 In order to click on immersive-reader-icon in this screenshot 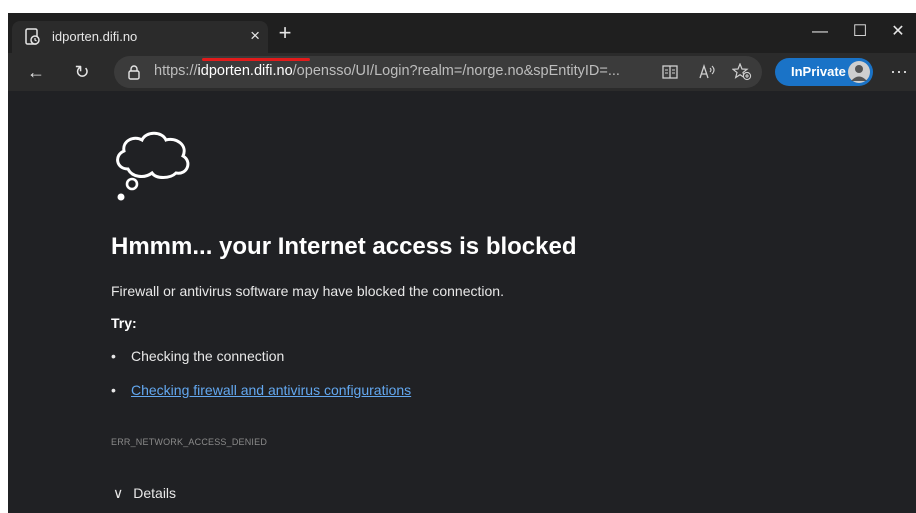, I will do `click(670, 72)`.